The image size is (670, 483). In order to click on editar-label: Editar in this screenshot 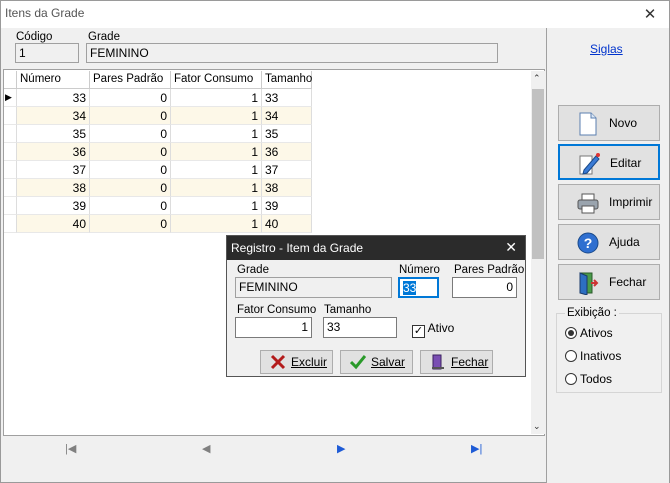, I will do `click(626, 163)`.